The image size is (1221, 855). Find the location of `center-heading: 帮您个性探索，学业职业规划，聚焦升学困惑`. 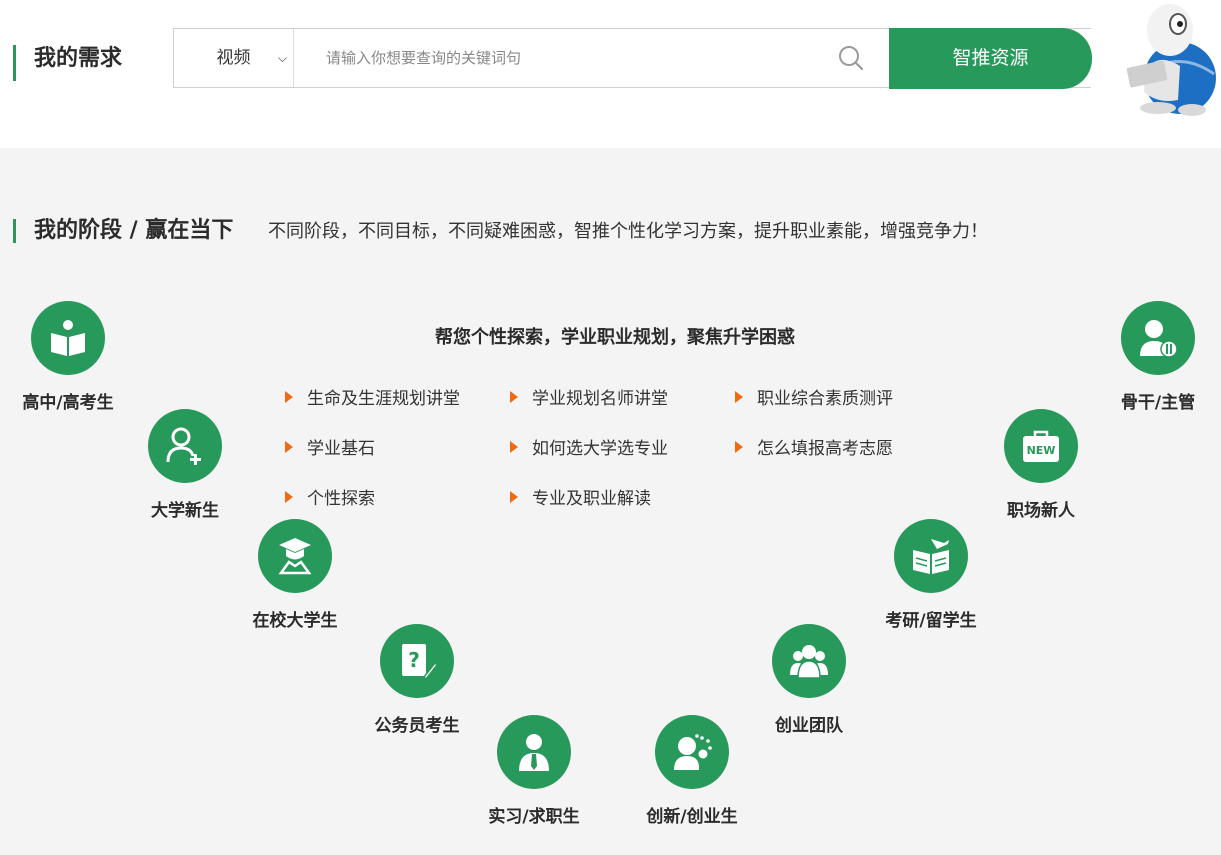

center-heading: 帮您个性探索，学业职业规划，聚焦升学困惑 is located at coordinates (615, 337).